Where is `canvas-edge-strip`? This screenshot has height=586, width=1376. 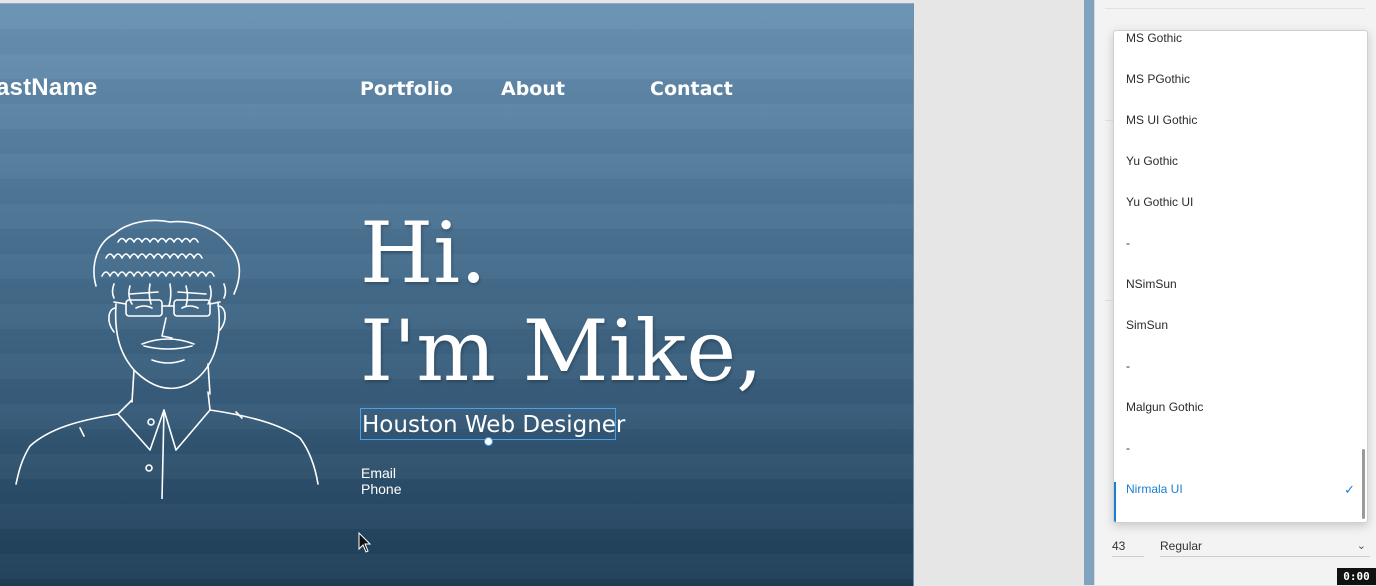 canvas-edge-strip is located at coordinates (1089, 292).